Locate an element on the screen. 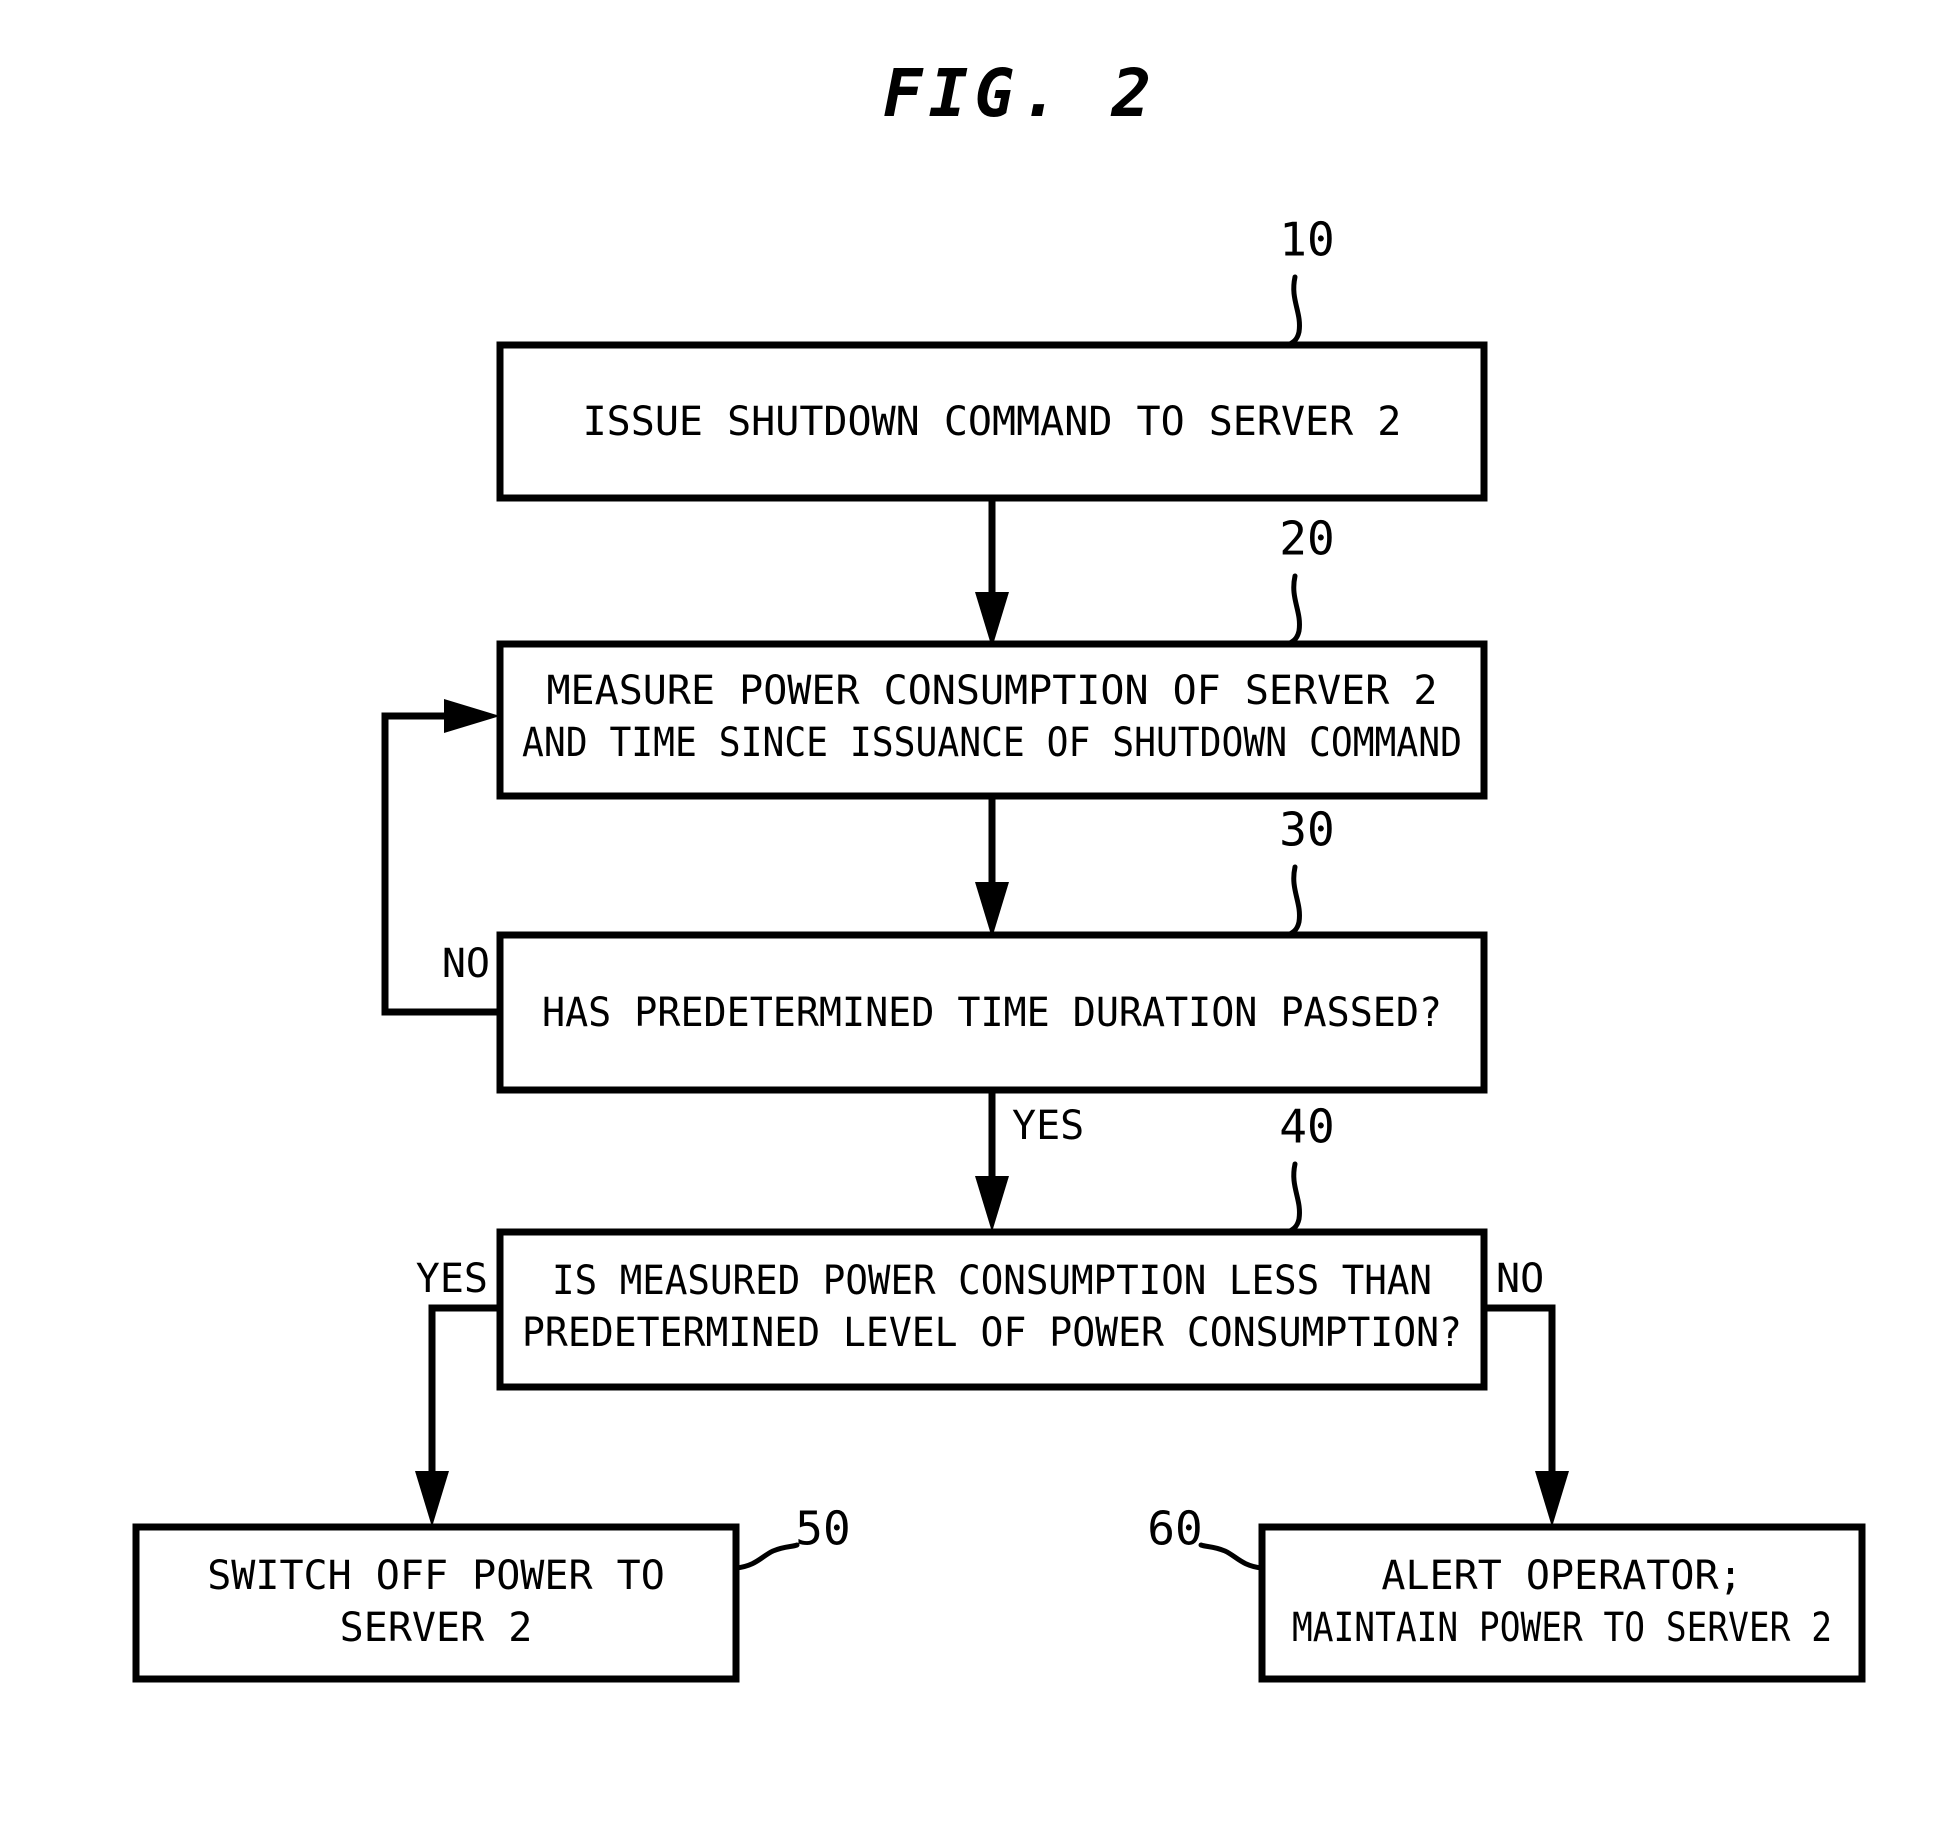  branch-label-no-loop: NO is located at coordinates (466, 964).